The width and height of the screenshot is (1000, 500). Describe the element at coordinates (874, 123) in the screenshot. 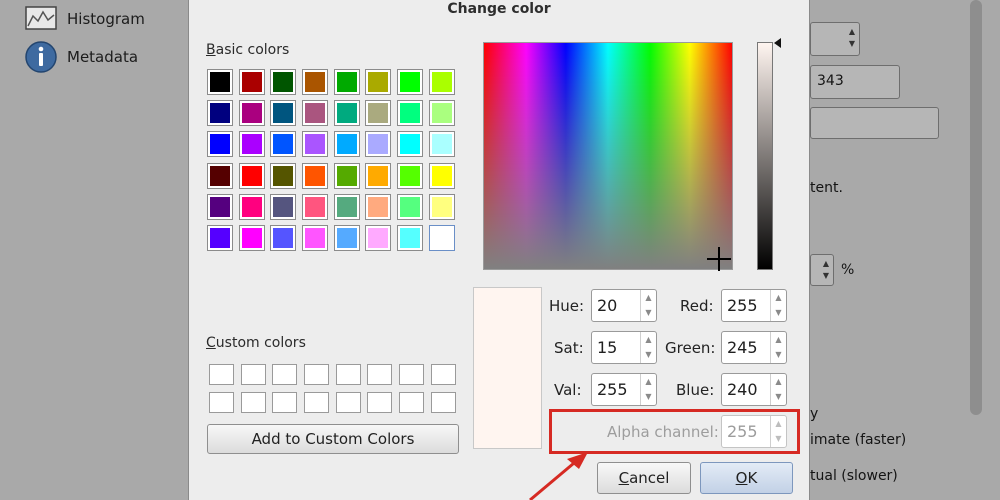

I see `background-button` at that location.